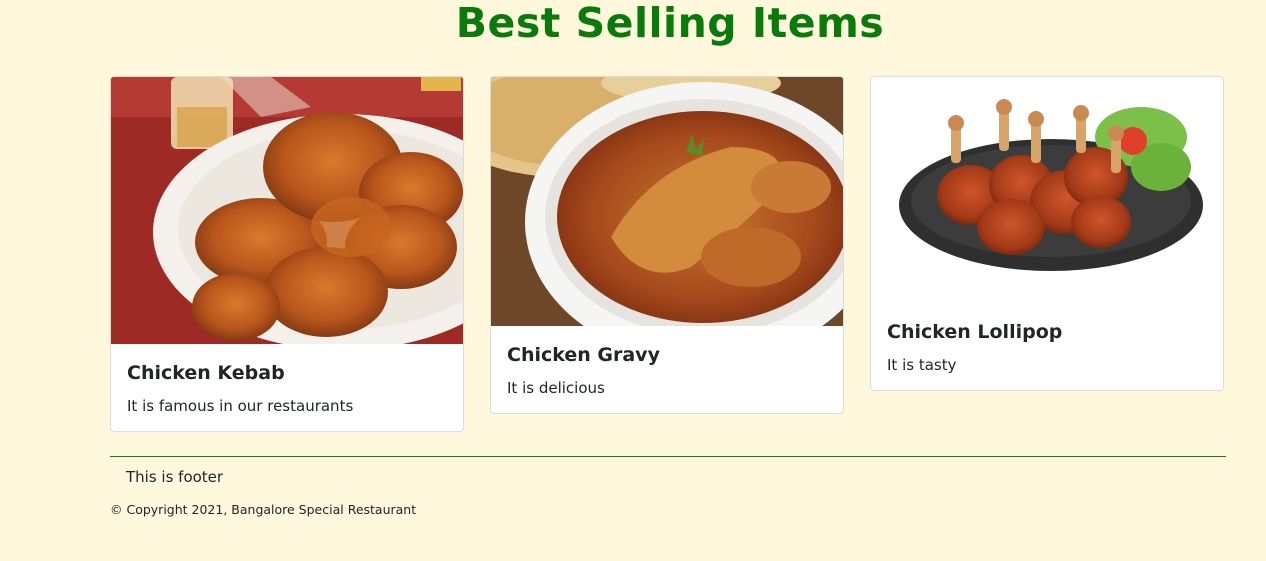 The height and width of the screenshot is (561, 1266). What do you see at coordinates (922, 365) in the screenshot?
I see `card-text: It is tasty` at bounding box center [922, 365].